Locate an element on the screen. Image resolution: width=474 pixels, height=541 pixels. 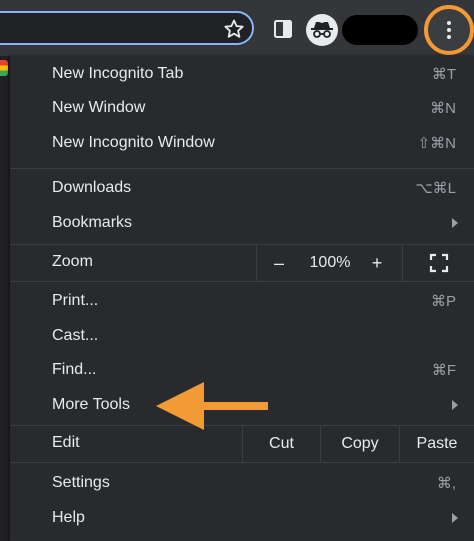
zoom-out-button: – is located at coordinates (279, 263).